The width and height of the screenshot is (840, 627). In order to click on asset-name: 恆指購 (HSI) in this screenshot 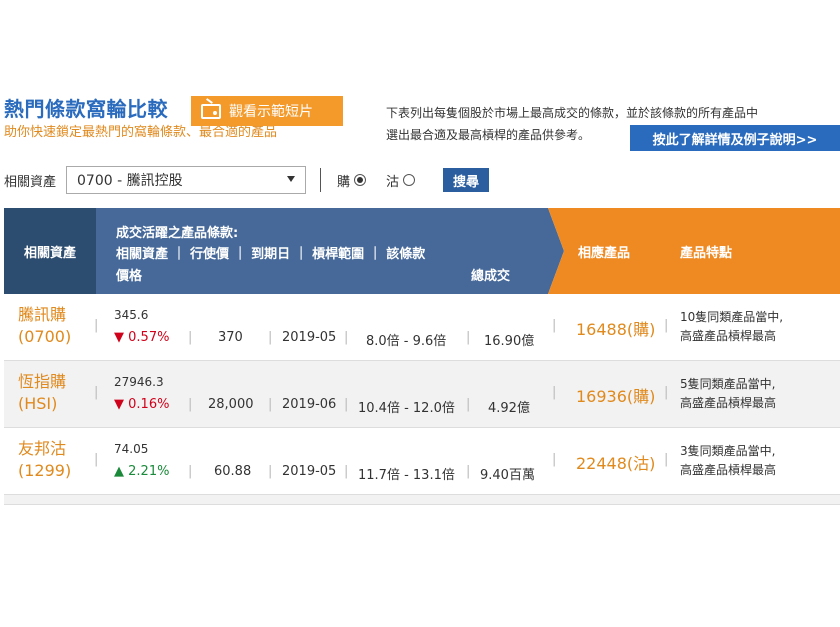, I will do `click(42, 393)`.